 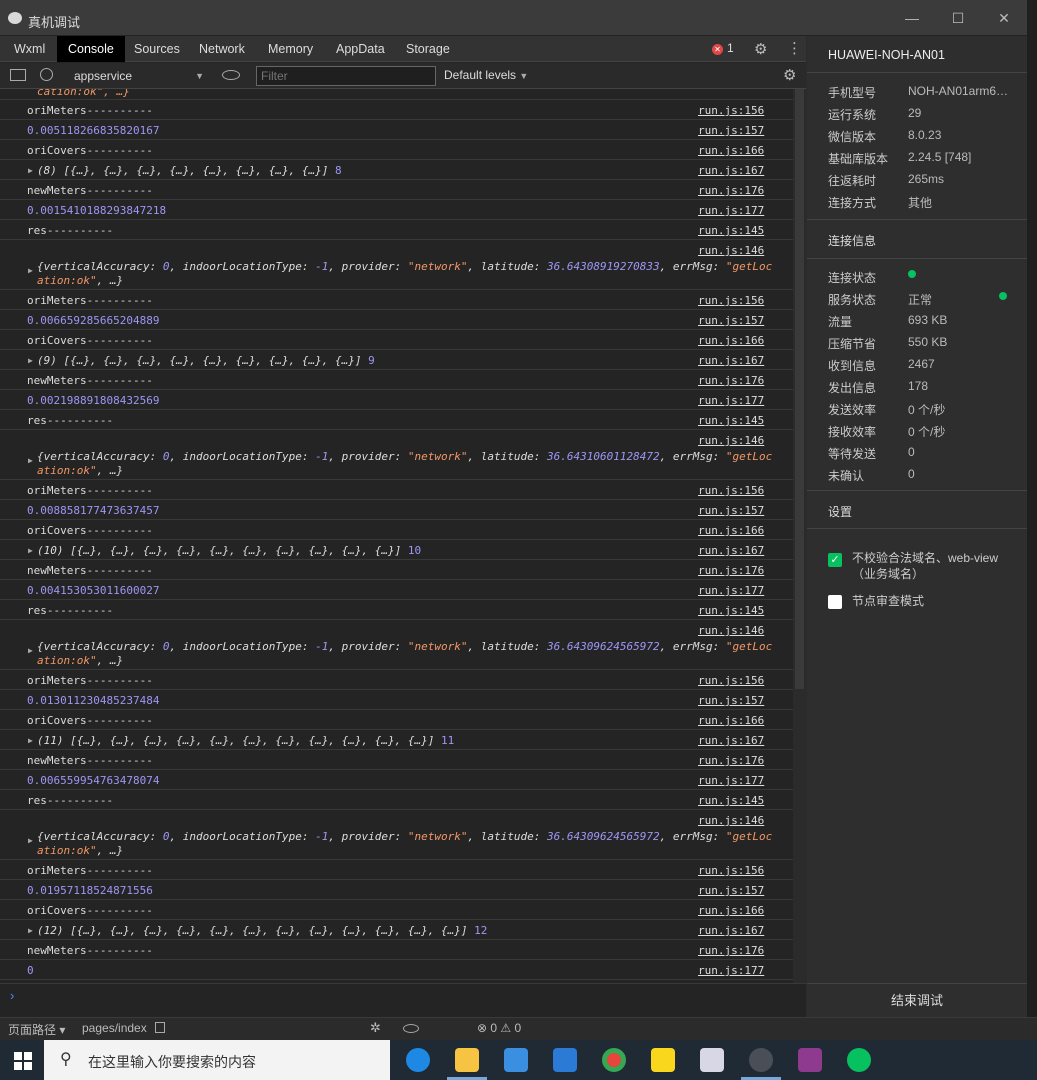 What do you see at coordinates (486, 75) in the screenshot?
I see `levels-dropdown: Default levels ▼` at bounding box center [486, 75].